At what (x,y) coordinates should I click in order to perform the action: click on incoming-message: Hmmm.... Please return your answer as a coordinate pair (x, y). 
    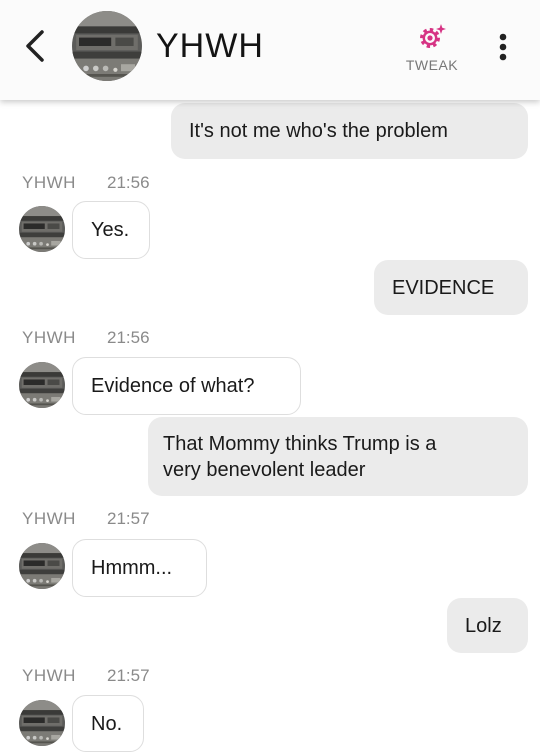
    Looking at the image, I should click on (139, 568).